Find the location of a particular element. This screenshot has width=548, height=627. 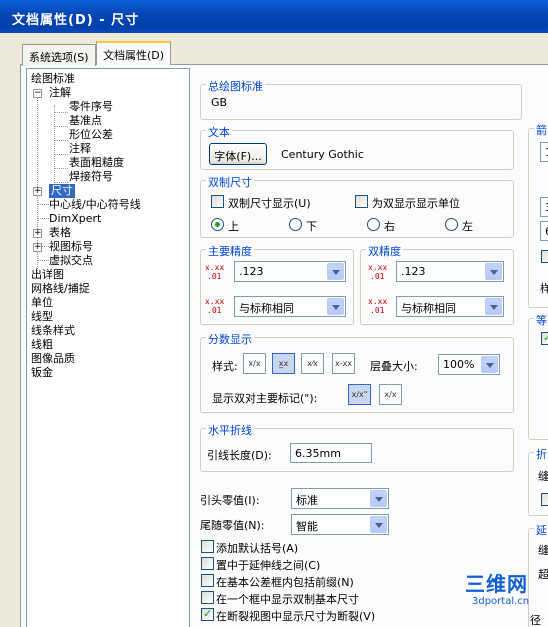

equal-option-checkbox is located at coordinates (544, 338).